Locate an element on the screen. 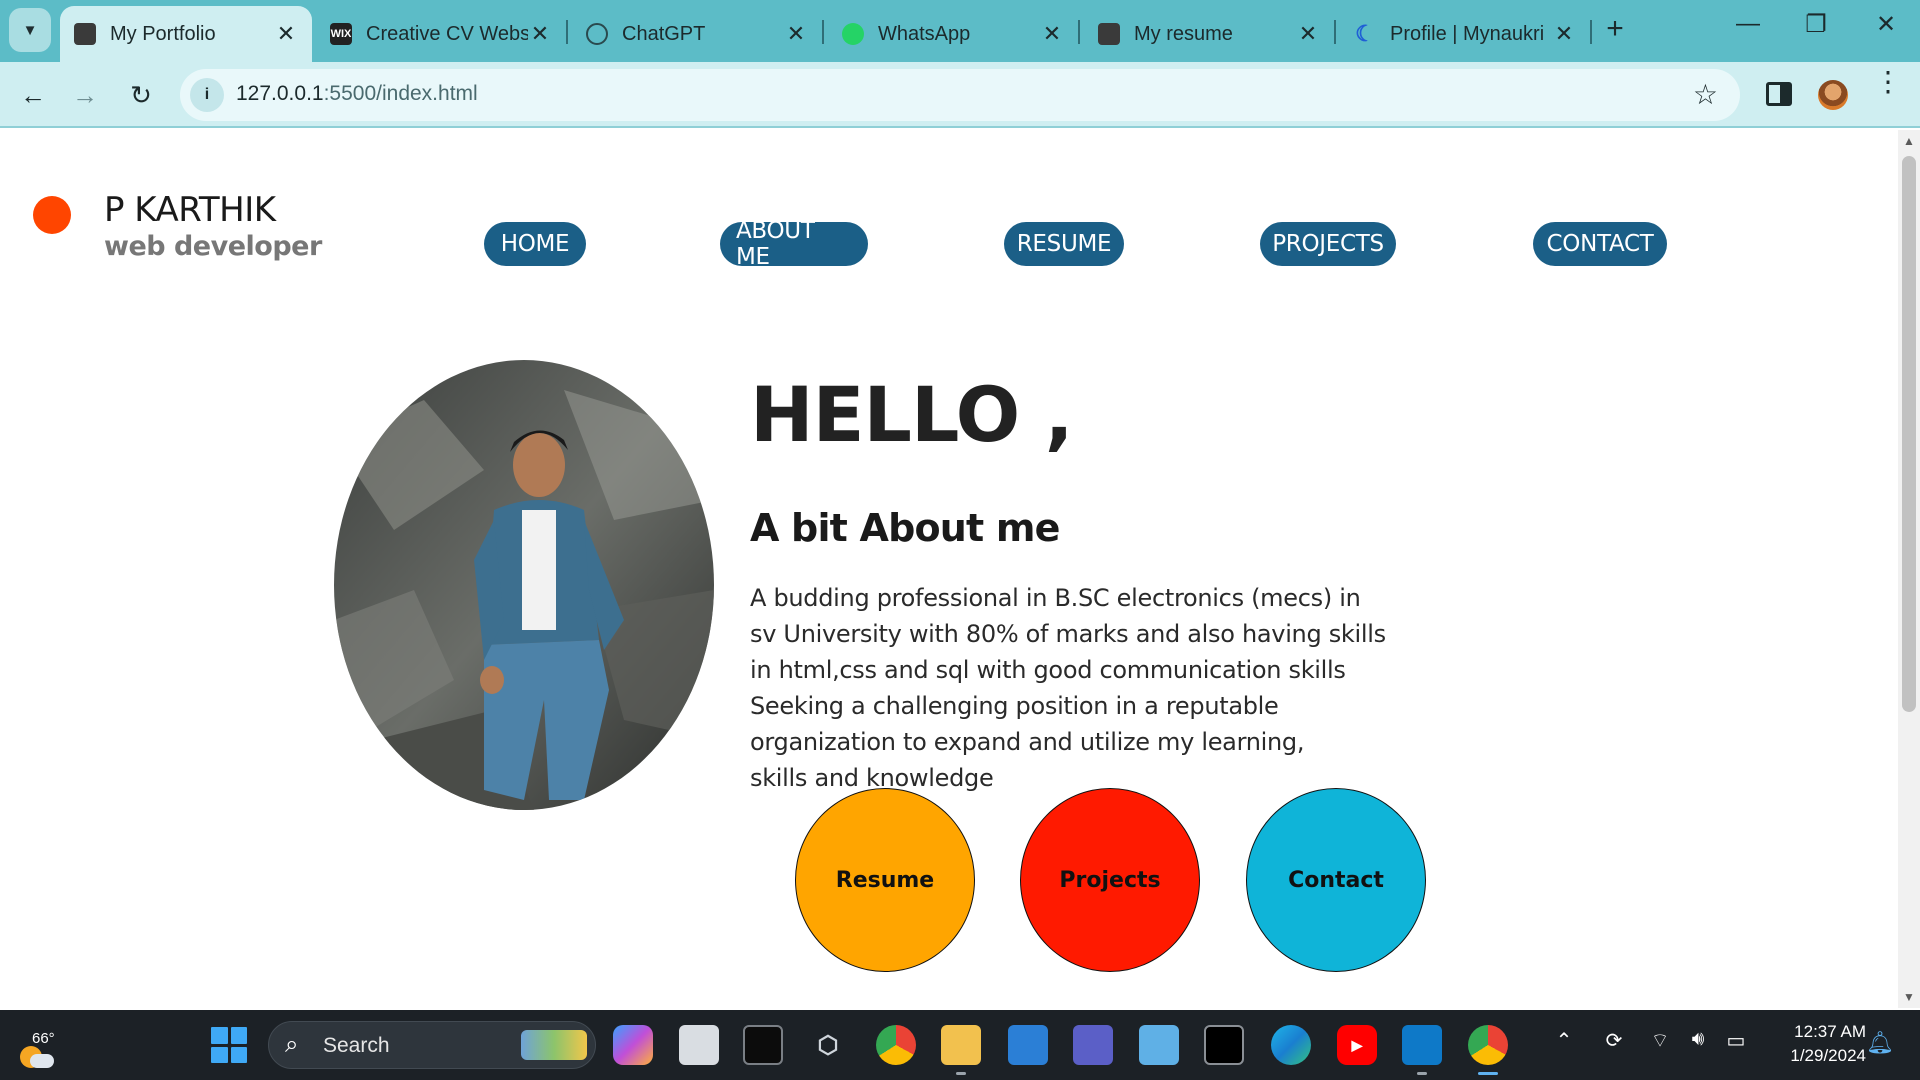  address-url: 127.0.0.1:5500/index.html is located at coordinates (357, 94).